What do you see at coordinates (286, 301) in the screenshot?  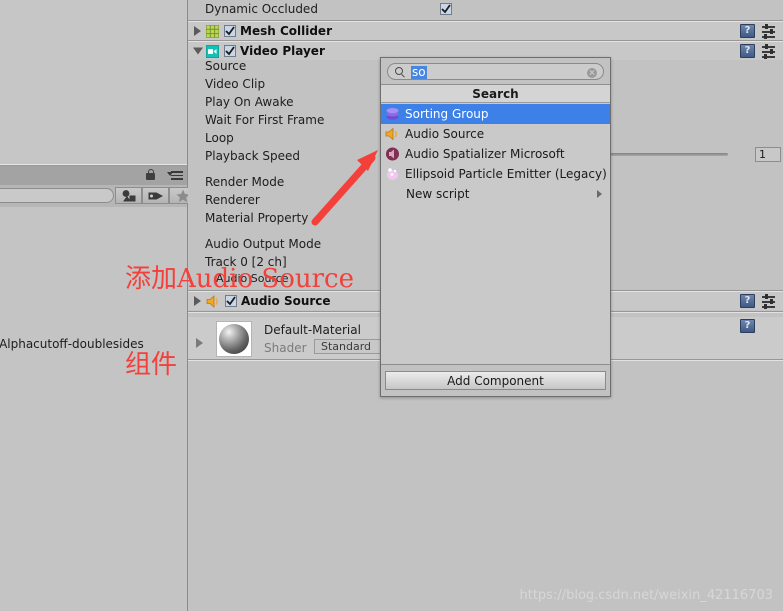 I see `component-title: Audio Source` at bounding box center [286, 301].